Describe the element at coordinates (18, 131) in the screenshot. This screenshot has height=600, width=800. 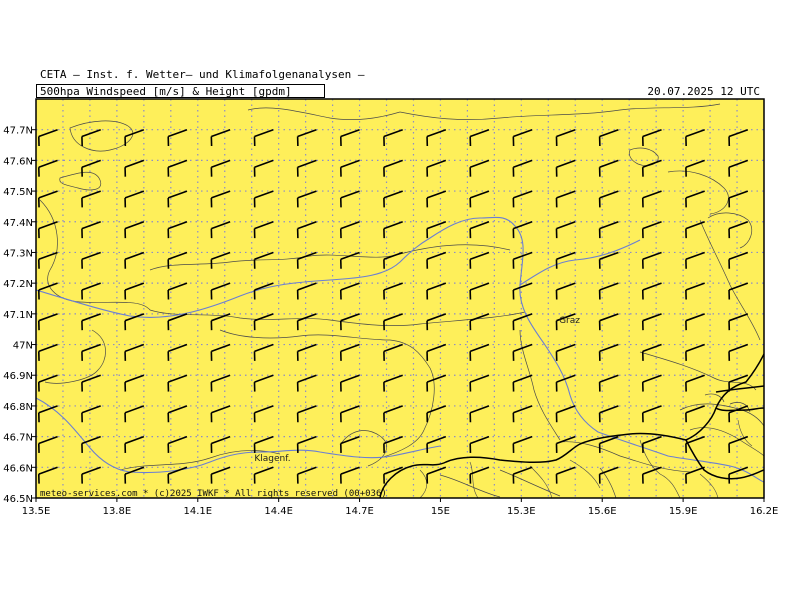
I see `lat-tick-label: 47.7N` at that location.